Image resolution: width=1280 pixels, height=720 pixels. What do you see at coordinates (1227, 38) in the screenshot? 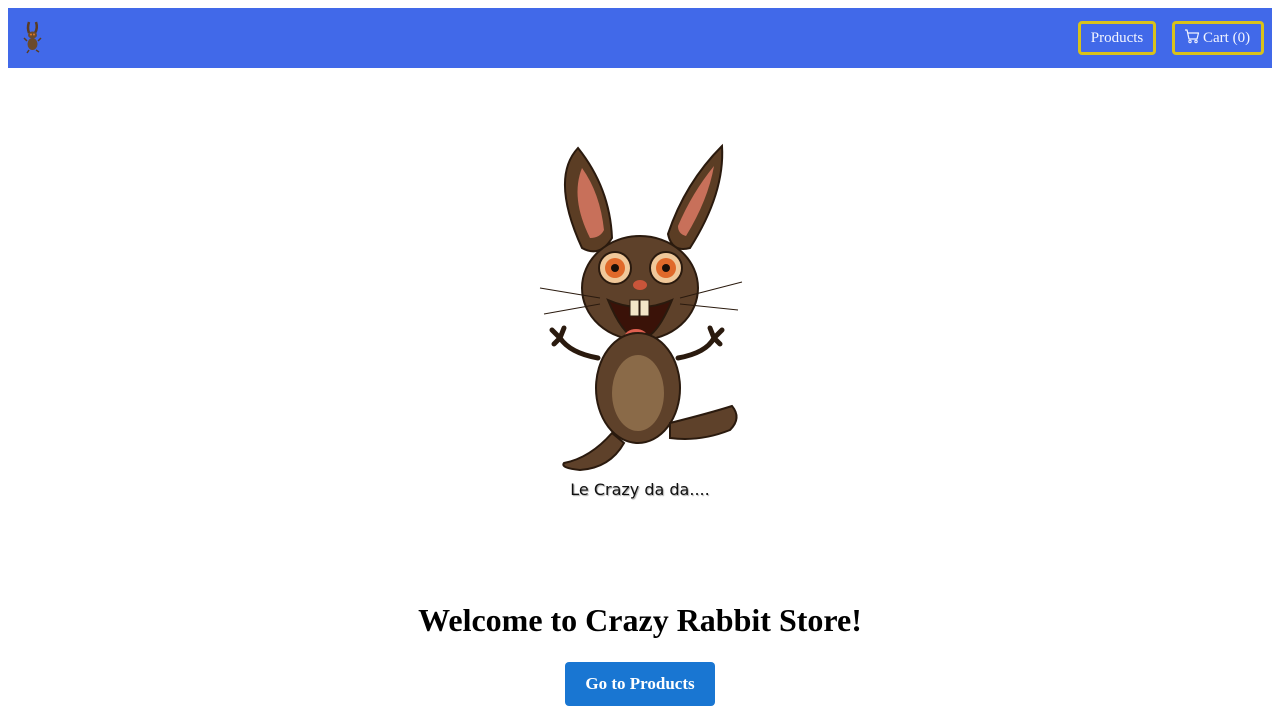
I see `nav-cart-label: Cart (0)` at bounding box center [1227, 38].